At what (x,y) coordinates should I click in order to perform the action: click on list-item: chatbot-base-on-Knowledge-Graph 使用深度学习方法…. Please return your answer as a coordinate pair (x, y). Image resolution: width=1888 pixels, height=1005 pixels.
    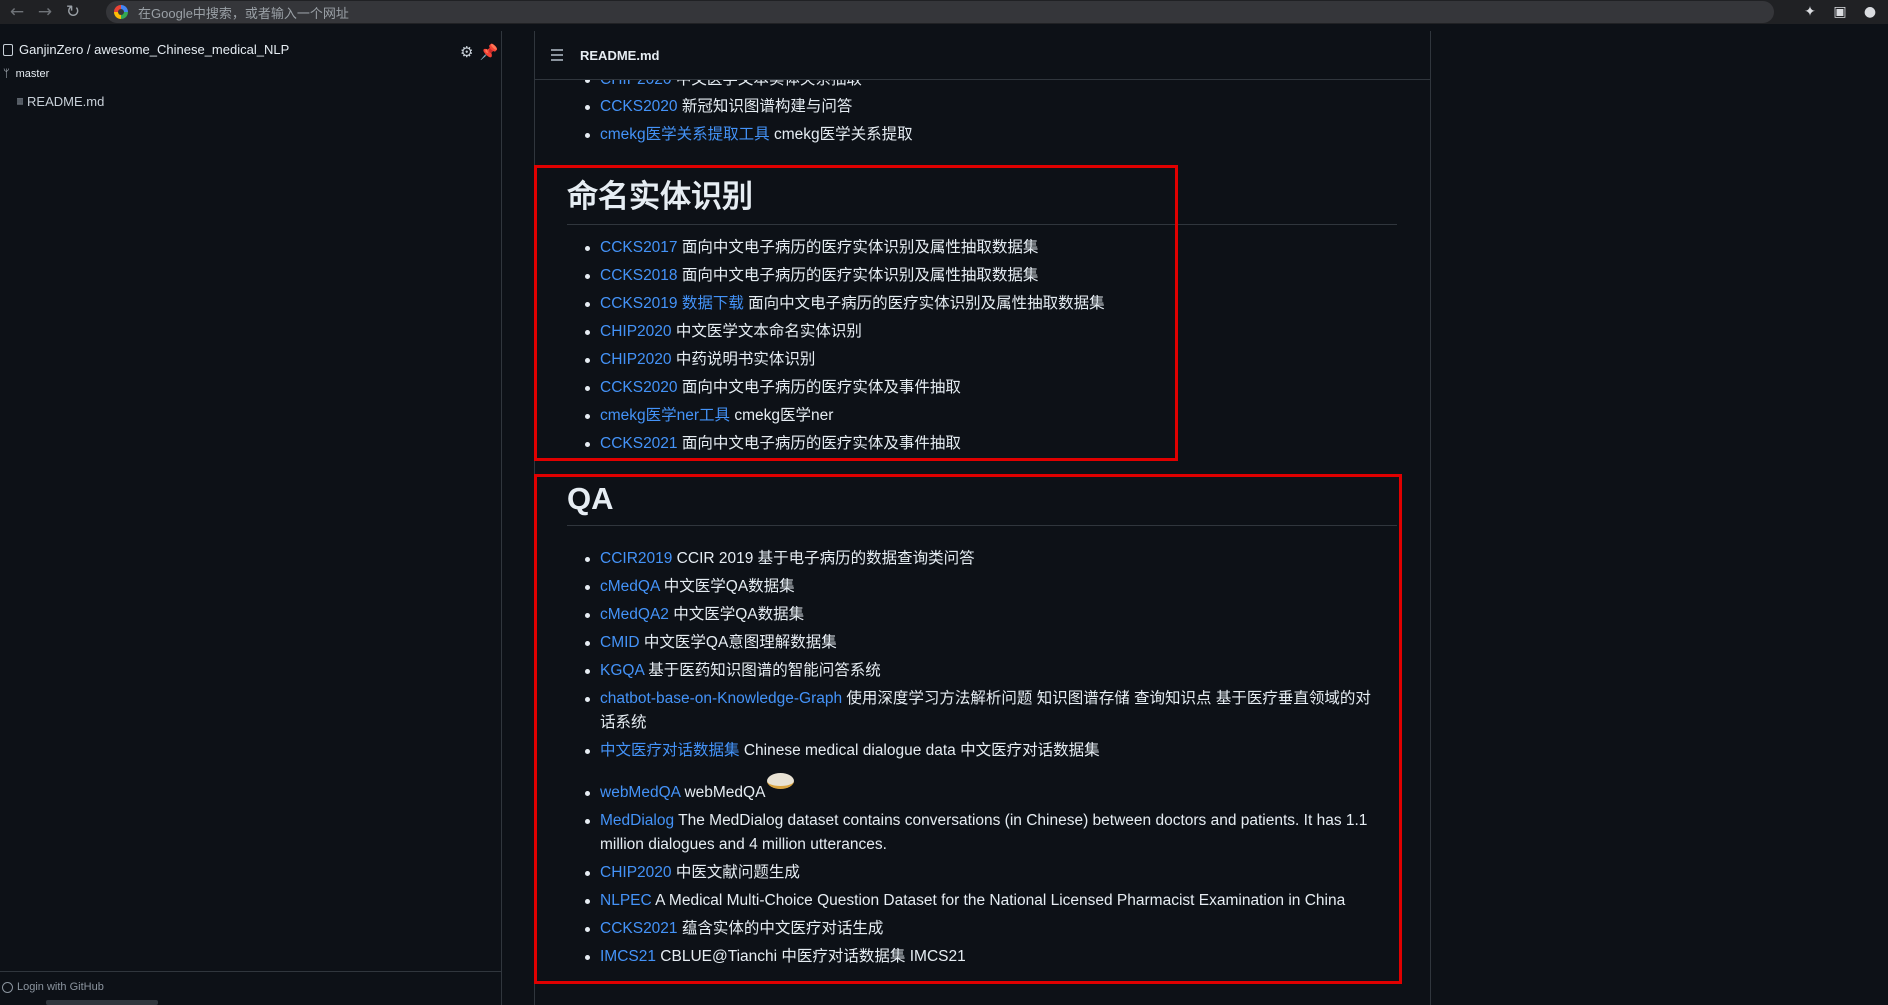
    Looking at the image, I should click on (985, 711).